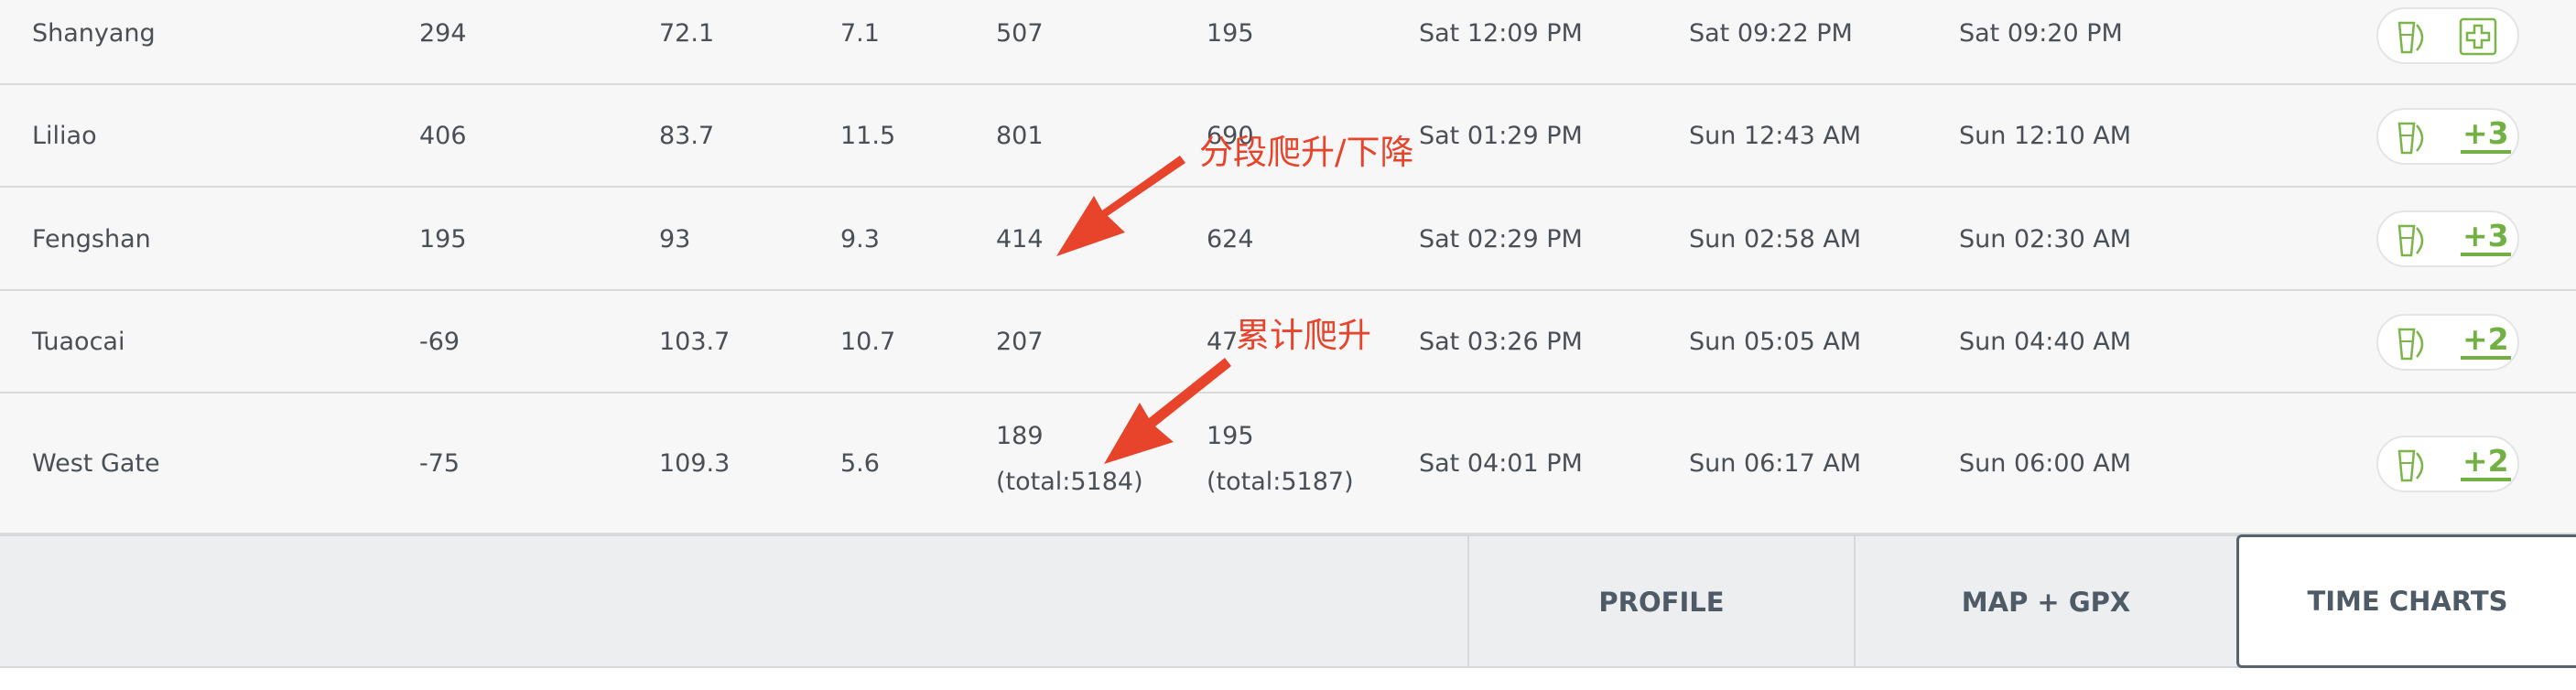 This screenshot has width=2576, height=690. What do you see at coordinates (1304, 335) in the screenshot?
I see `annotation-cumulative-climb: 累计爬升` at bounding box center [1304, 335].